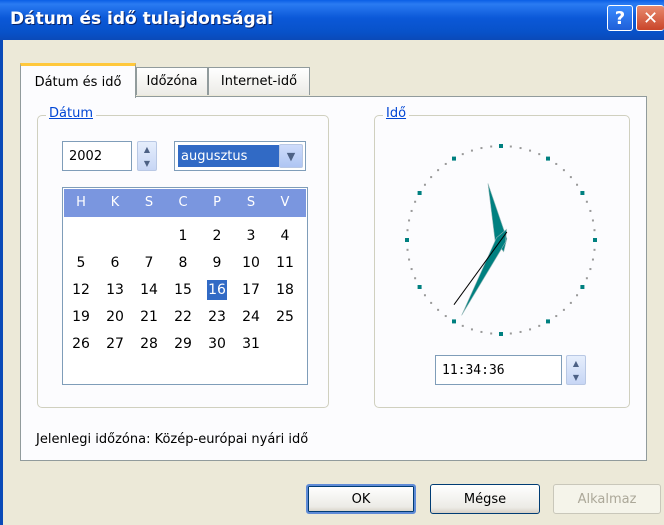 The height and width of the screenshot is (525, 664). I want to click on window-border, so click(1, 282).